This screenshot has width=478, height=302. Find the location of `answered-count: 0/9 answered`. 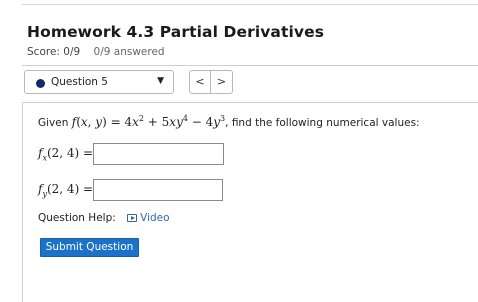

answered-count: 0/9 answered is located at coordinates (129, 52).